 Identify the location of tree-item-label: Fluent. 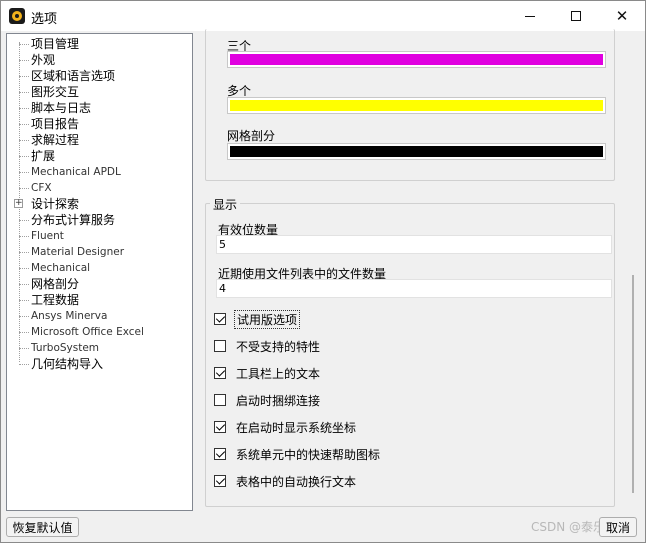
(47, 236).